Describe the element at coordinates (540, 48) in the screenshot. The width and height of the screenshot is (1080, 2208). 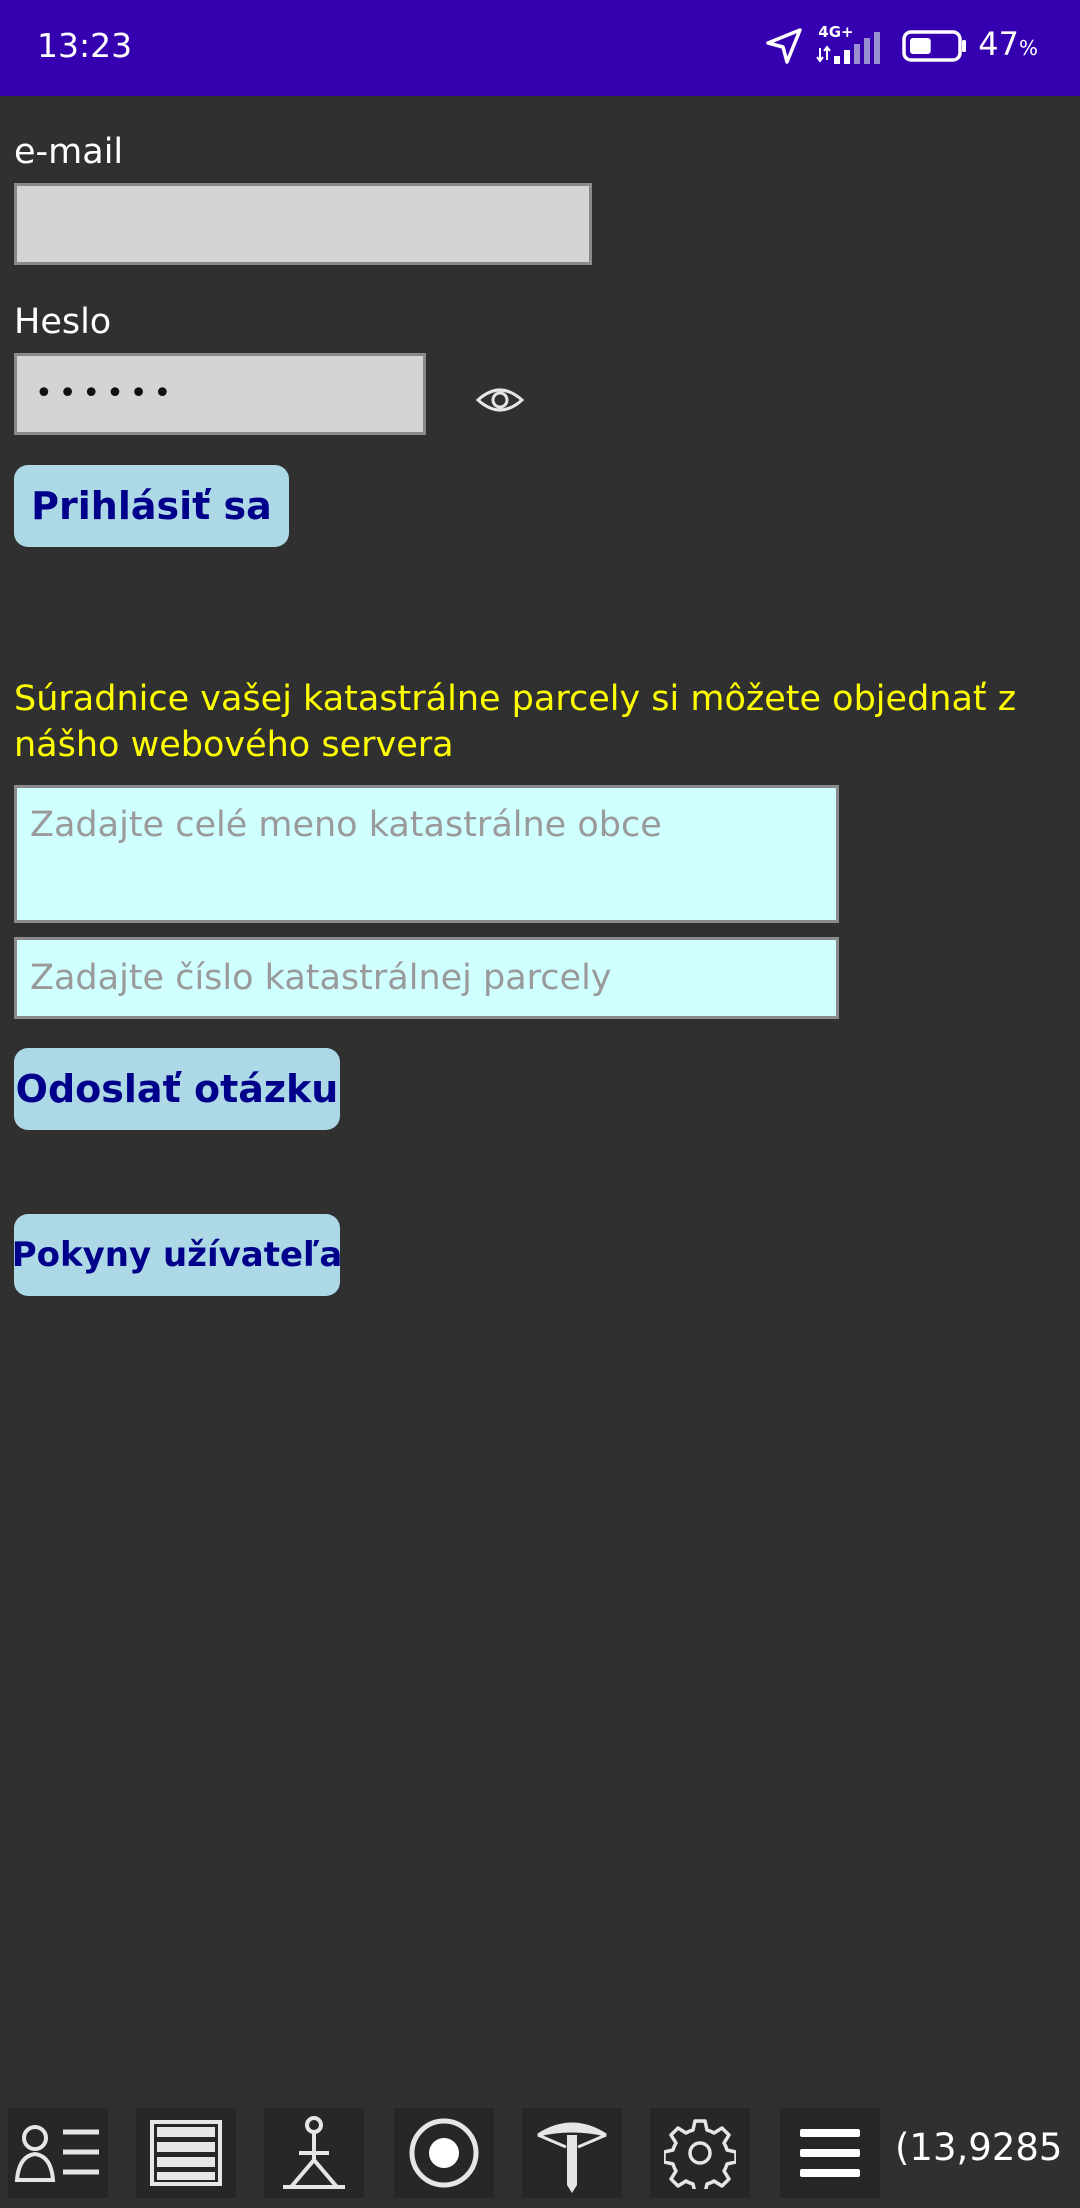
I see `status-bar: 13:23 4G+ 47%` at that location.